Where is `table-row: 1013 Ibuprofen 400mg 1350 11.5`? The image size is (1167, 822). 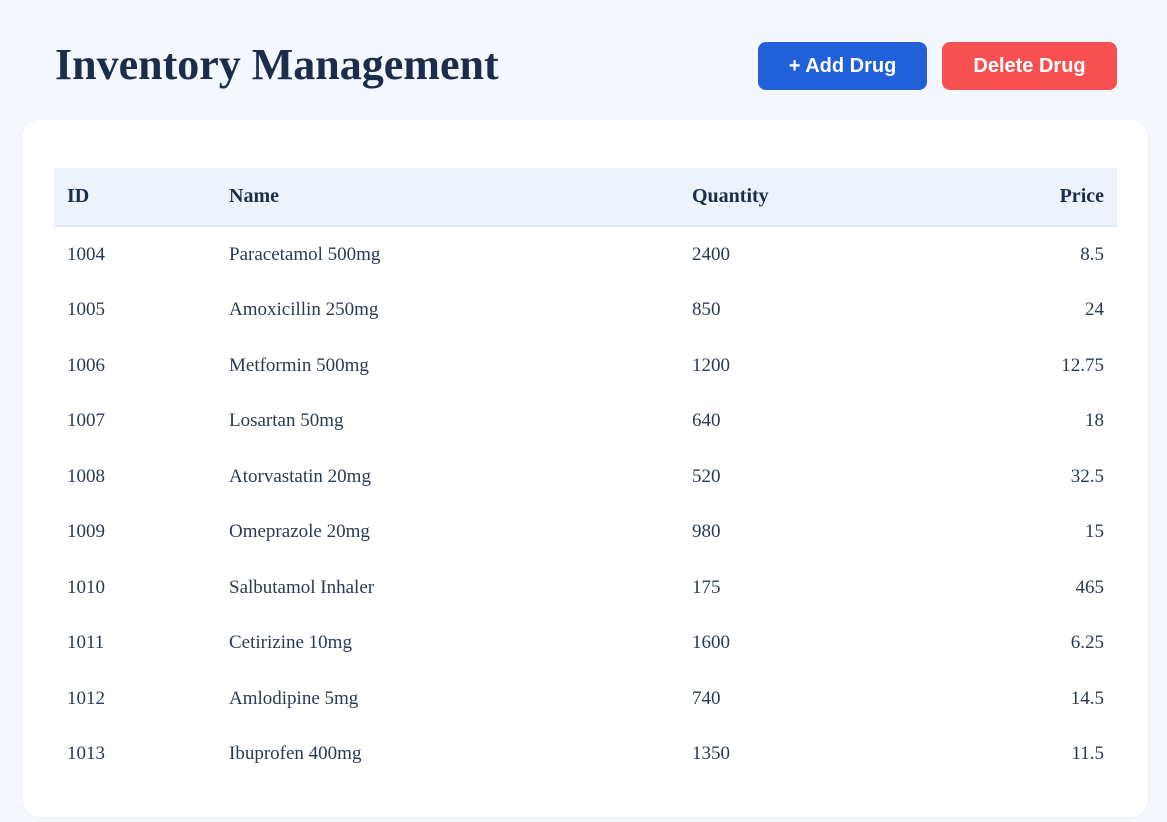
table-row: 1013 Ibuprofen 400mg 1350 11.5 is located at coordinates (585, 755).